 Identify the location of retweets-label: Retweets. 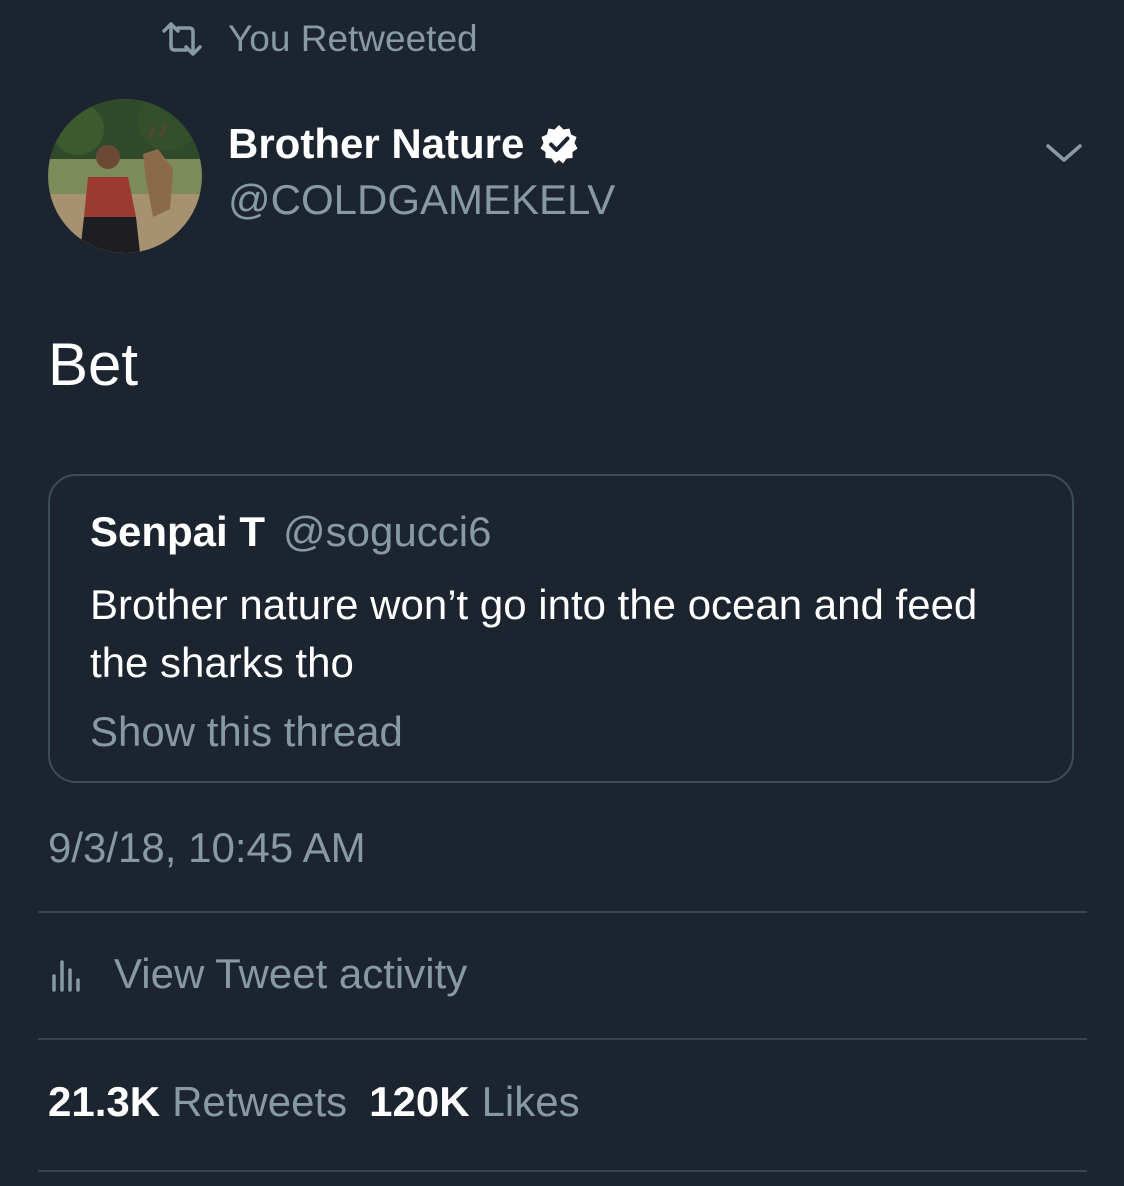
(259, 1102).